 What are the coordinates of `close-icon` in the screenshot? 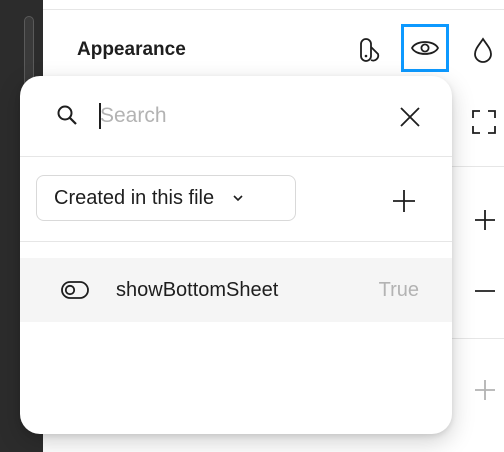 It's located at (410, 117).